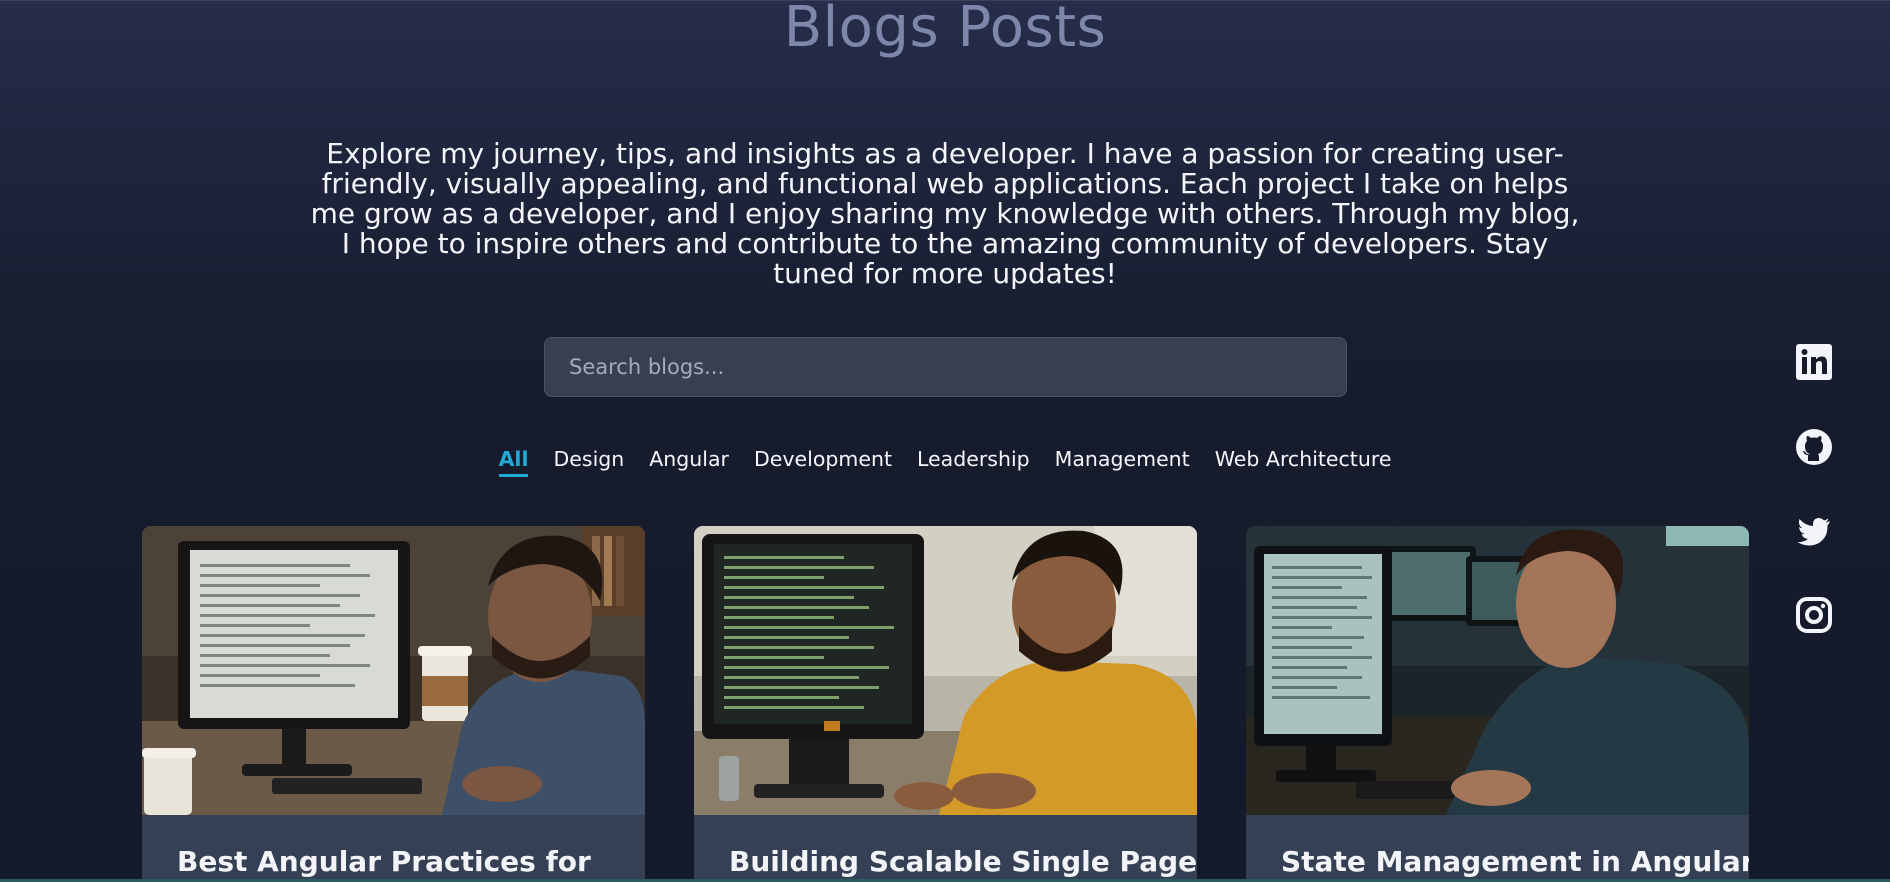  I want to click on blog-card: State Management in Angular:, so click(1497, 704).